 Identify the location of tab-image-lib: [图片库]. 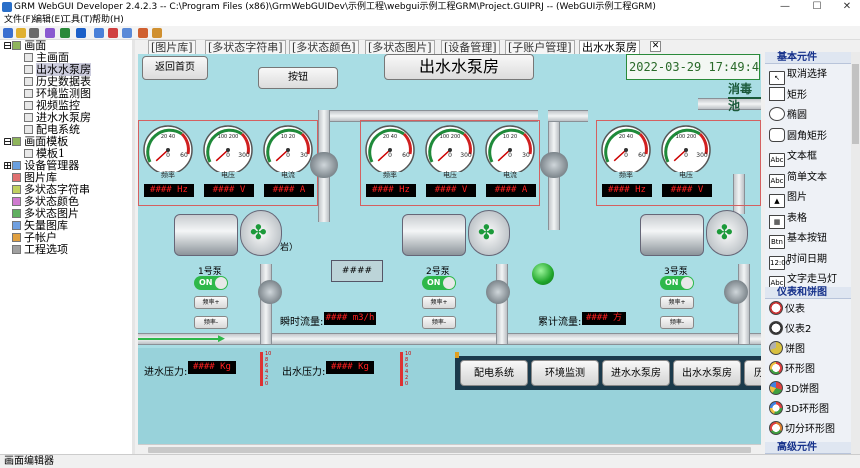
(172, 47).